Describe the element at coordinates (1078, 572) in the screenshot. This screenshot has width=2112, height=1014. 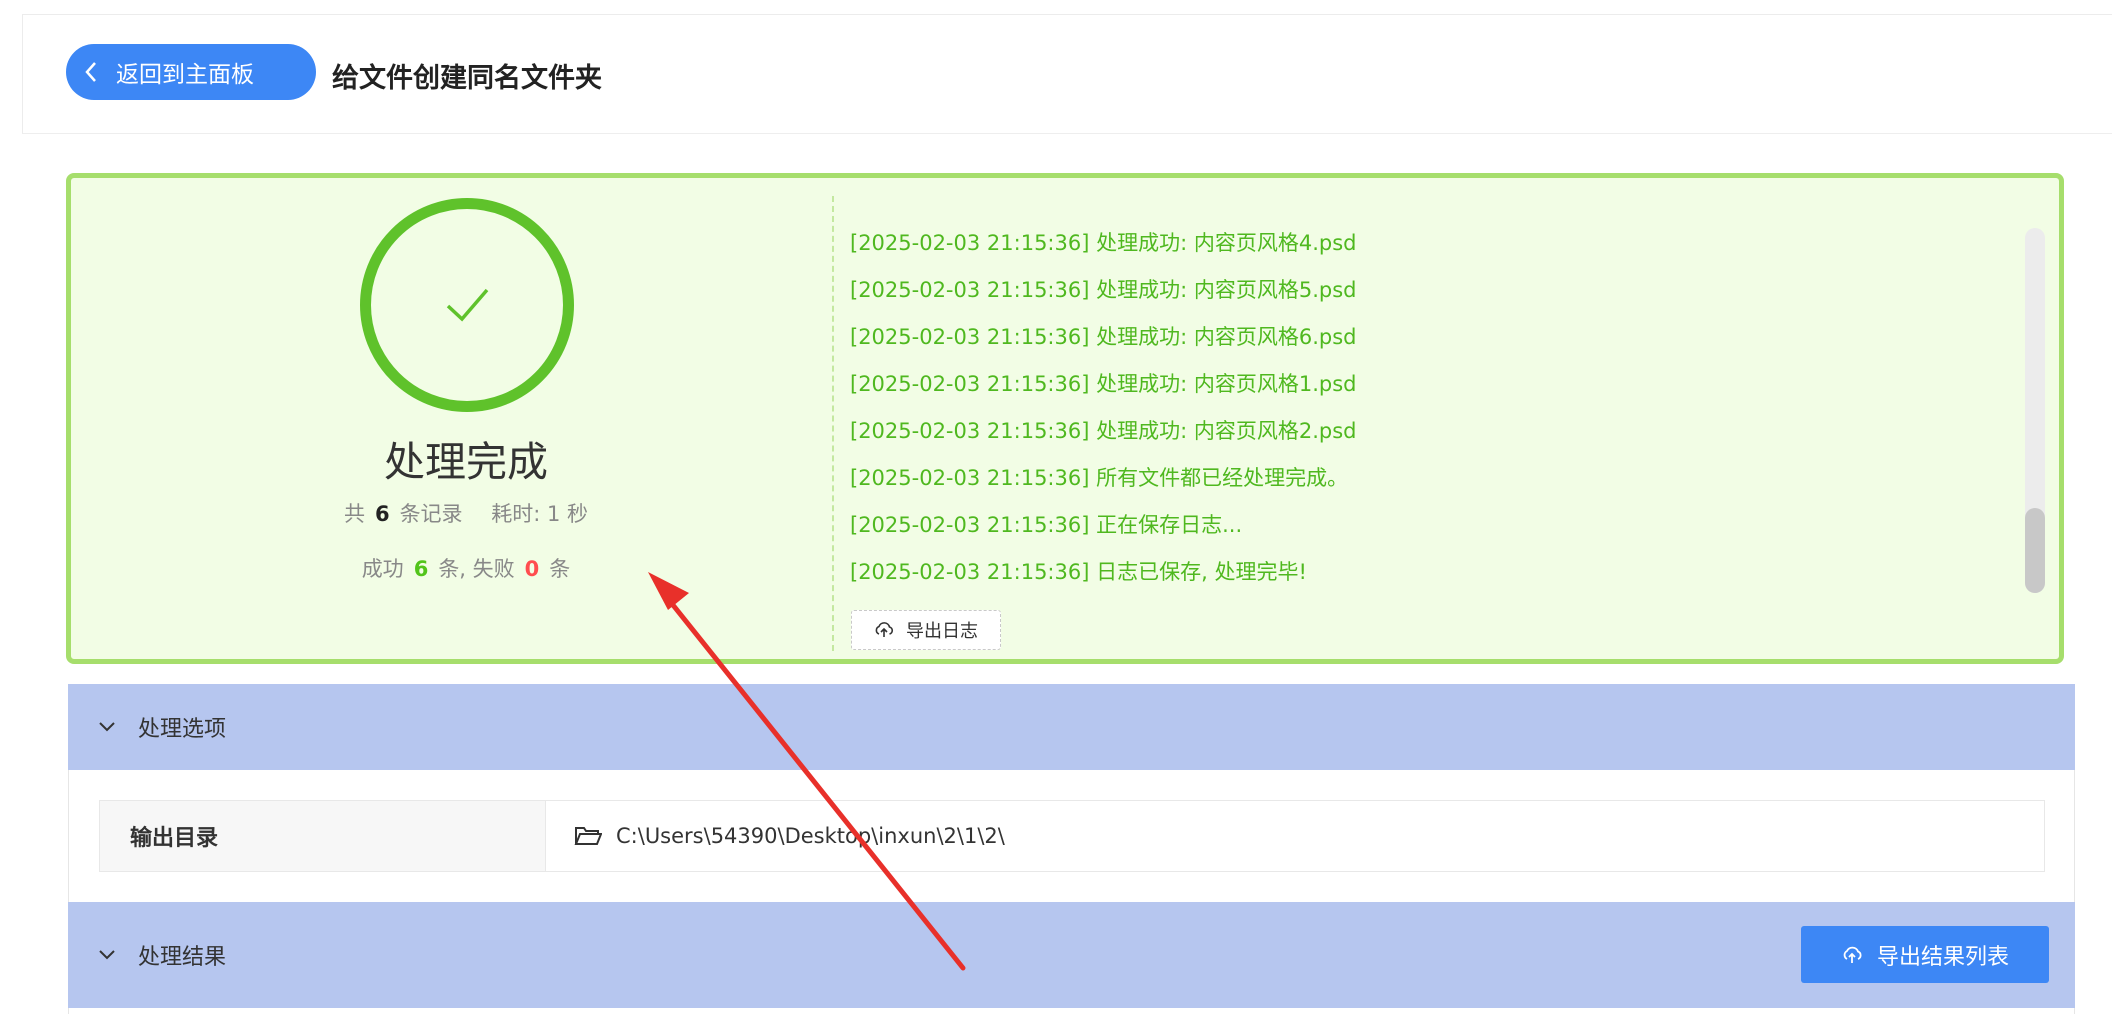
I see `log-line: [2025-02-03 21:15:36] 日志已保存, 处理完毕!` at that location.